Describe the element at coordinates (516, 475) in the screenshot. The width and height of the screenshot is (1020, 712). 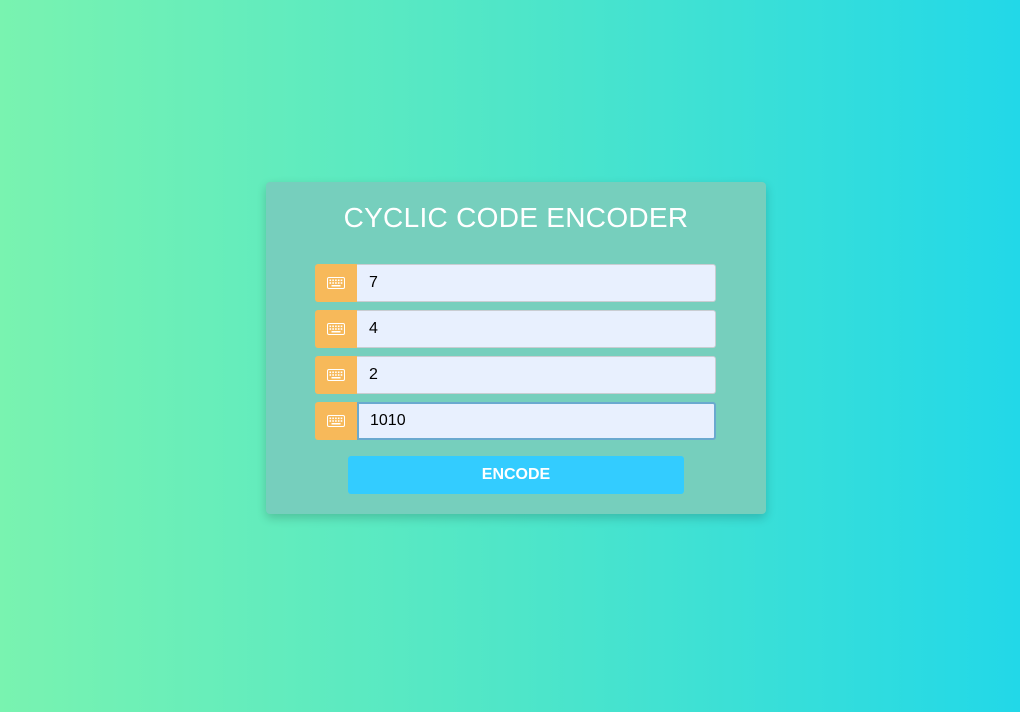
I see `encode-button: ENCODE` at that location.